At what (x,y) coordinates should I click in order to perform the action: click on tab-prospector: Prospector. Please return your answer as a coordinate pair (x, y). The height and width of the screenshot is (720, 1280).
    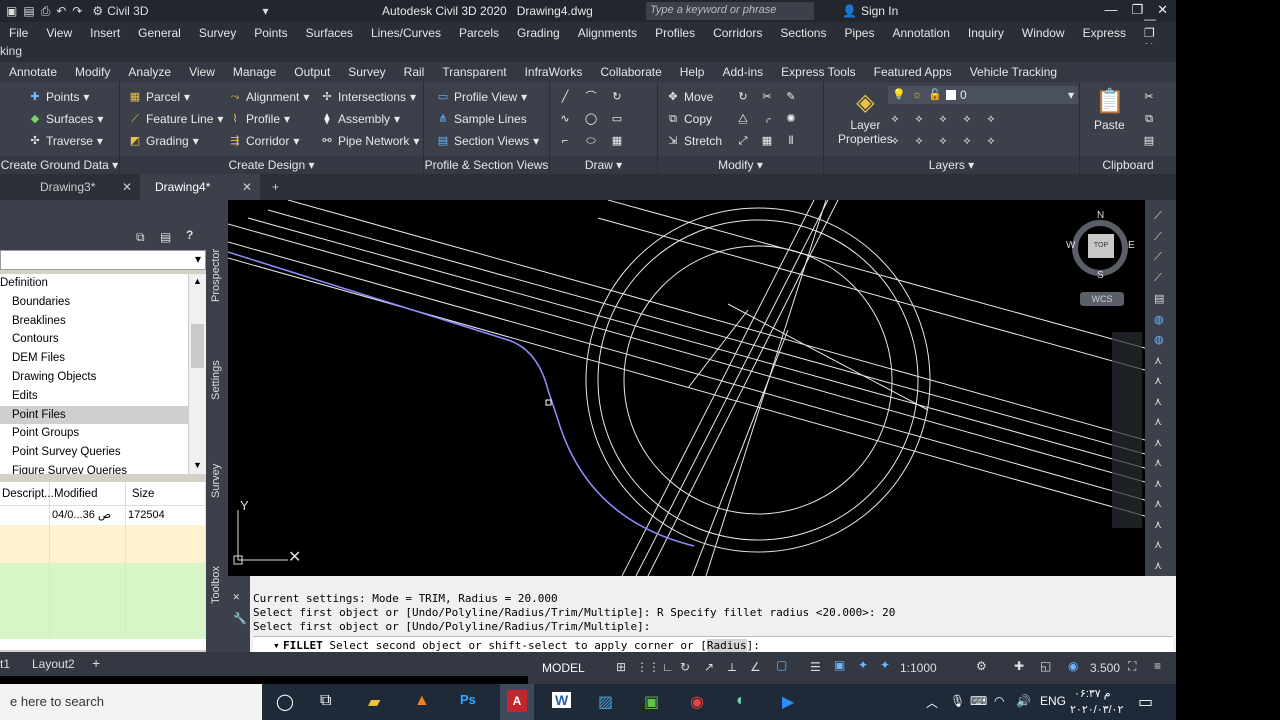
    Looking at the image, I should click on (216, 275).